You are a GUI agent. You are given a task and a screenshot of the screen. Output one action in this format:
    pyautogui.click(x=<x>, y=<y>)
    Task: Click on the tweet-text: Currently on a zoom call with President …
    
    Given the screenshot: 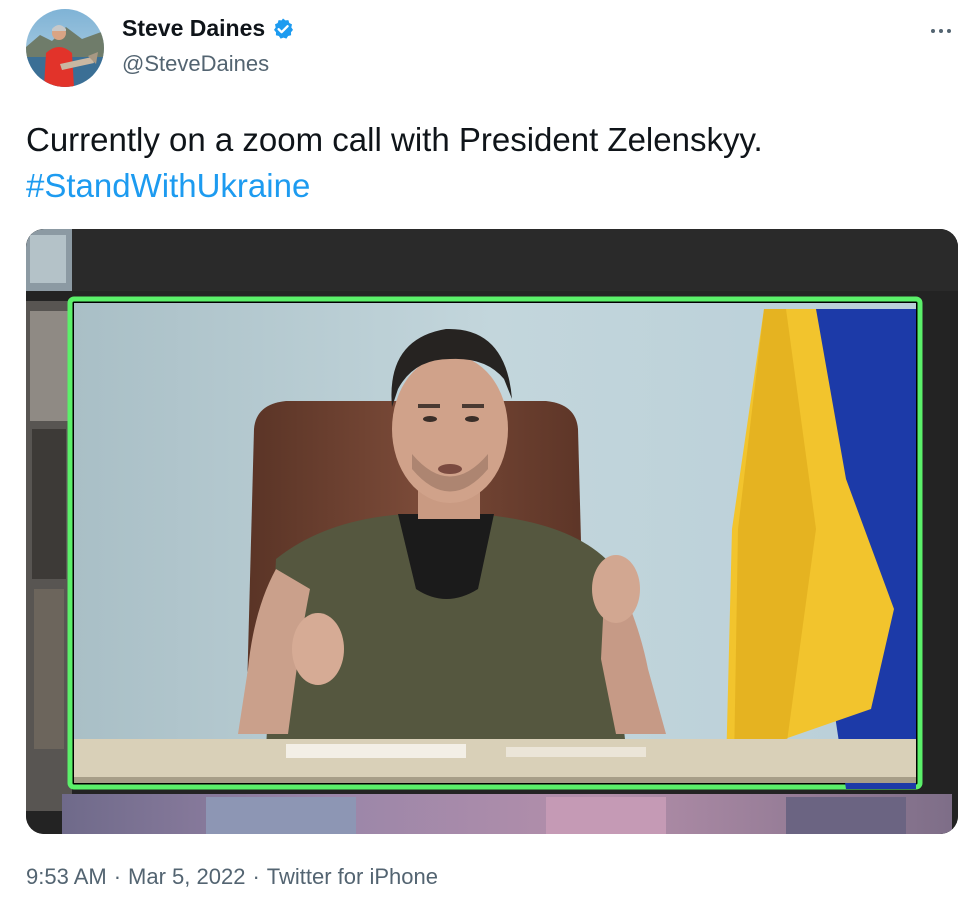 What is the action you would take?
    pyautogui.click(x=491, y=163)
    